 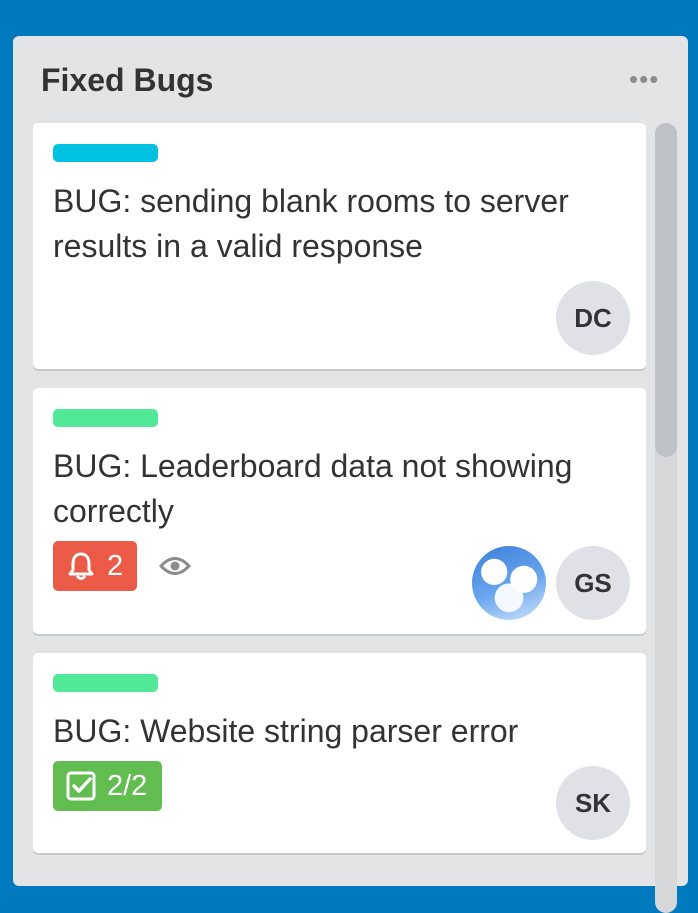 What do you see at coordinates (666, 290) in the screenshot?
I see `scrollbar-thumb` at bounding box center [666, 290].